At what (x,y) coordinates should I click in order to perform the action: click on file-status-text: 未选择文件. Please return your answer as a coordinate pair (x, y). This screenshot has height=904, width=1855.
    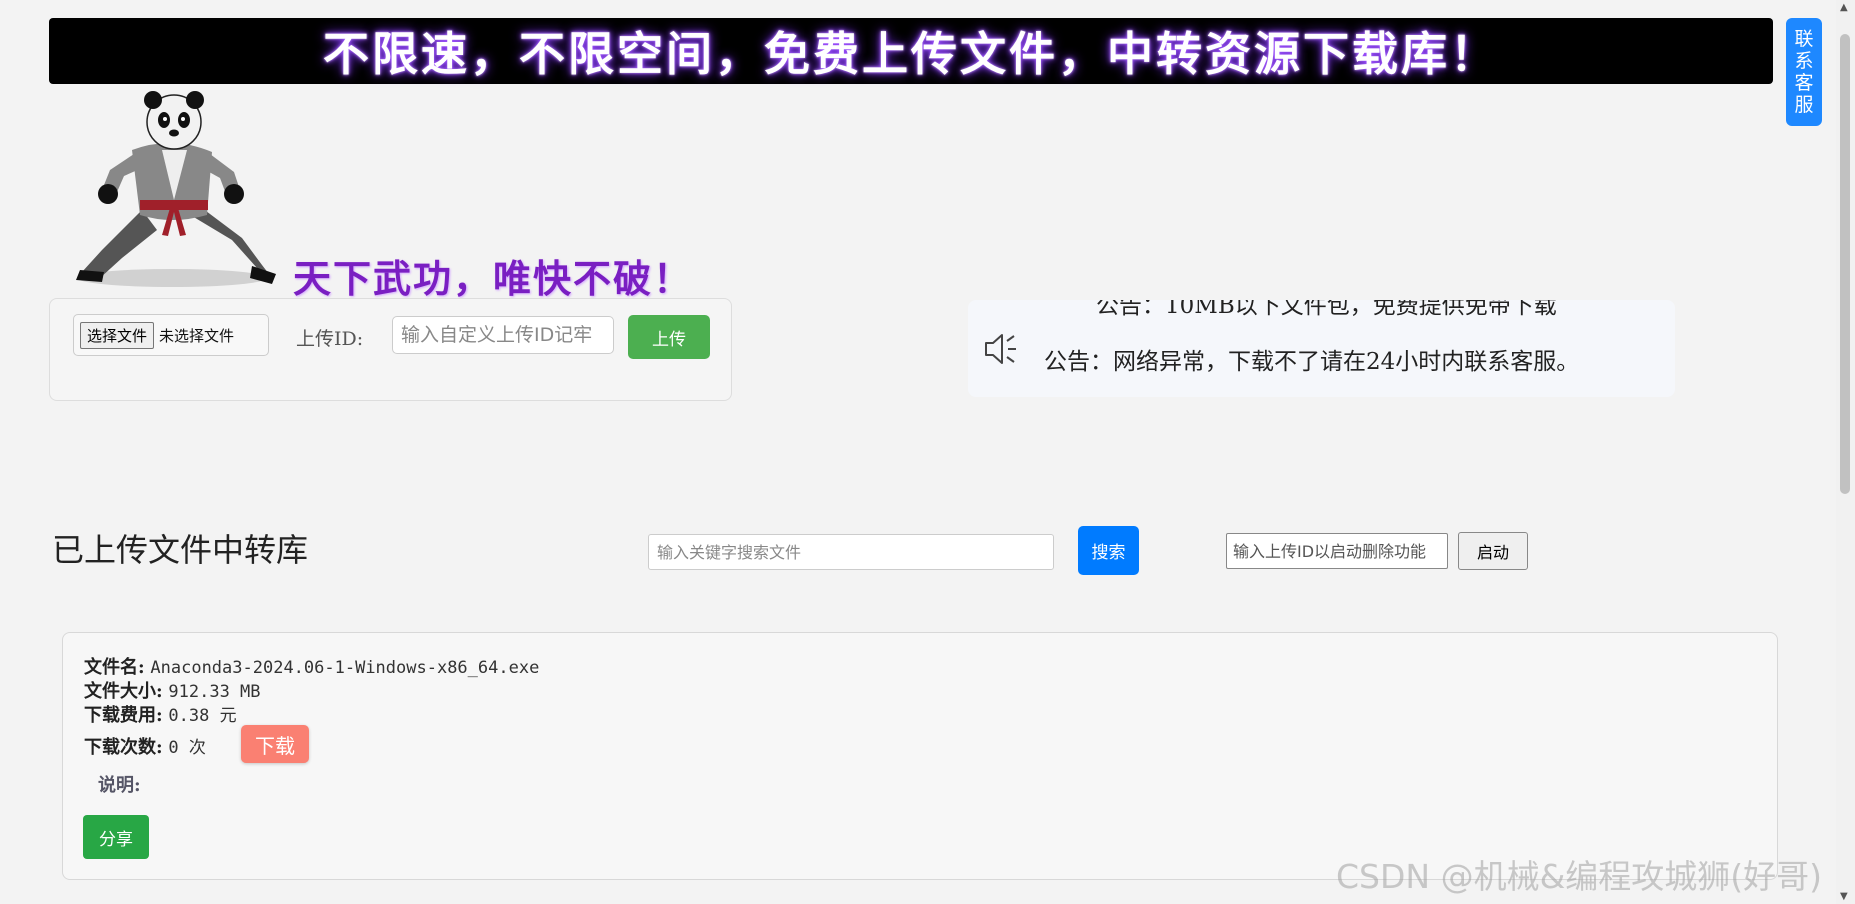
    Looking at the image, I should click on (197, 335).